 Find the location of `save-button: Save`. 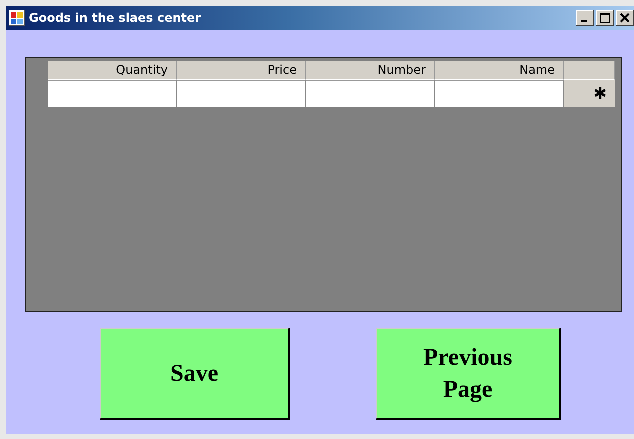

save-button: Save is located at coordinates (195, 374).